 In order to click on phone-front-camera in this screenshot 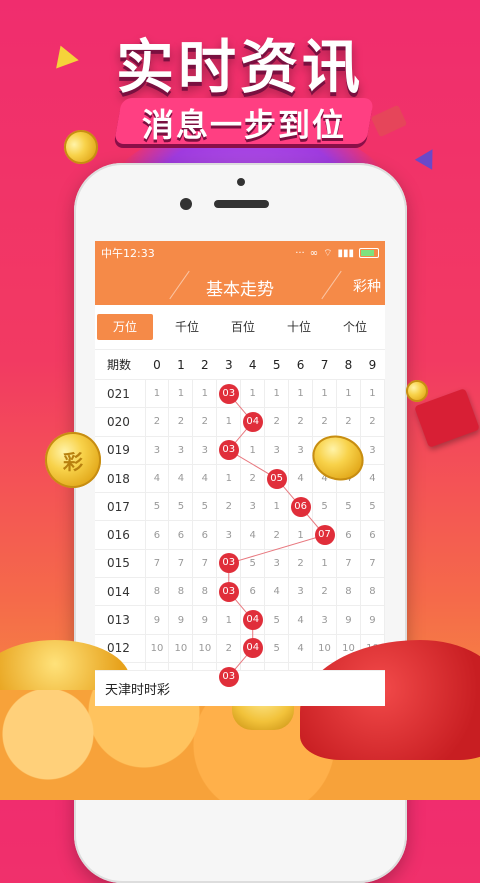, I will do `click(186, 204)`.